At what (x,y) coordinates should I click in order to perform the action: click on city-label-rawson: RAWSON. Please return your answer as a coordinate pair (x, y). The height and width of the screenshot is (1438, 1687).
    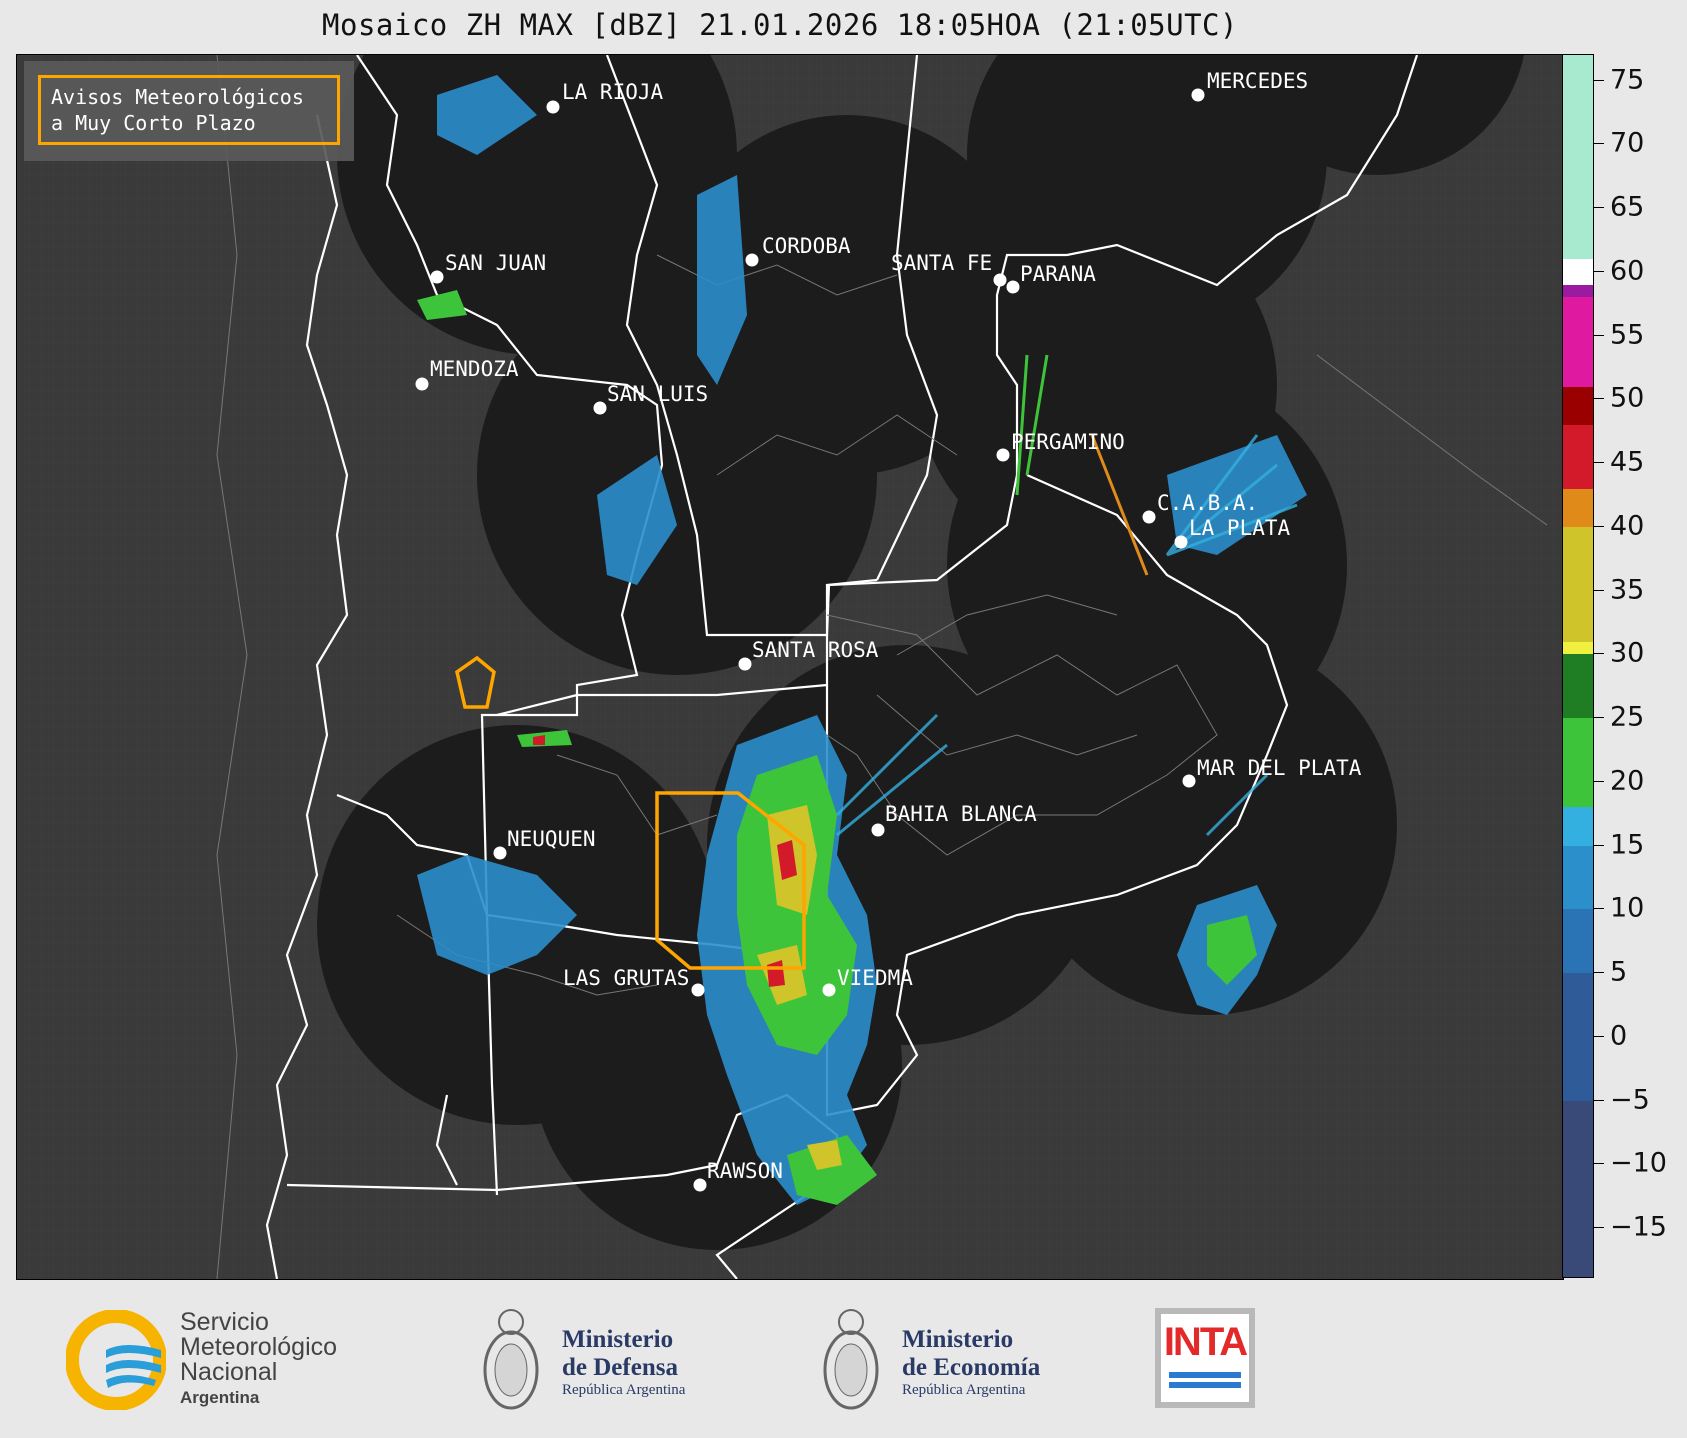
    Looking at the image, I should click on (745, 1171).